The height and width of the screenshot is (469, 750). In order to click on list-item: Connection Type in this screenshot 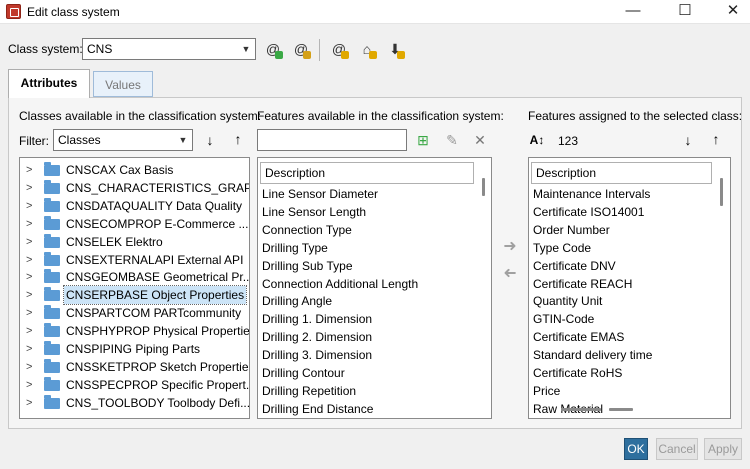, I will do `click(369, 230)`.